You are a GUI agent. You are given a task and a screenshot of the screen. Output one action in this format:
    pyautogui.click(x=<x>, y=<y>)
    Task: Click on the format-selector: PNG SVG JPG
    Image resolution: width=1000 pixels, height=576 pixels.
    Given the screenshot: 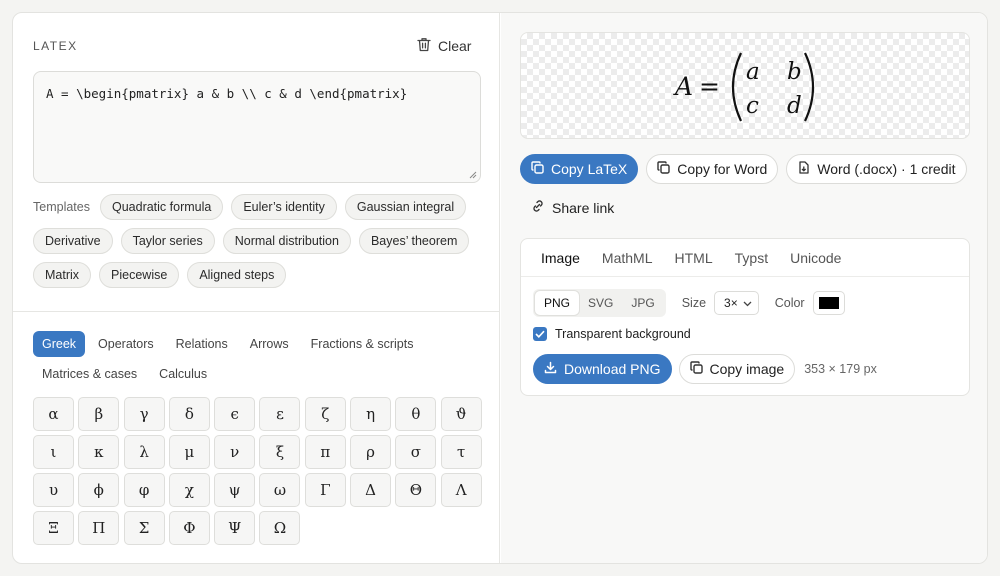 What is the action you would take?
    pyautogui.click(x=599, y=303)
    